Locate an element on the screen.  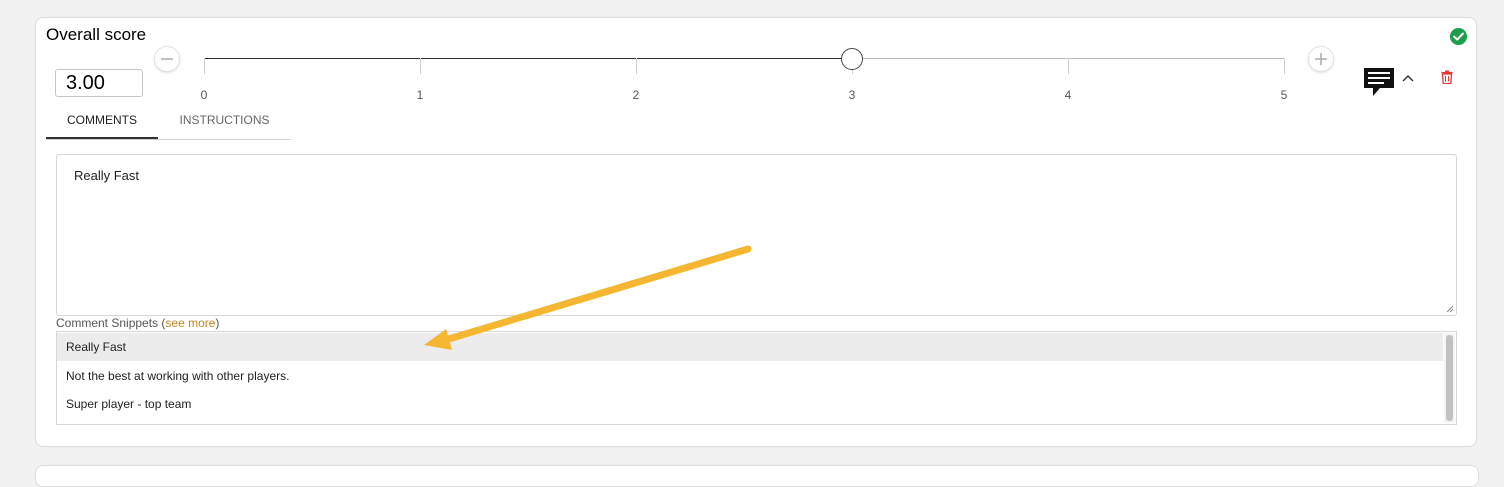
snippets-label: Comment Snippets (see more) is located at coordinates (137, 323).